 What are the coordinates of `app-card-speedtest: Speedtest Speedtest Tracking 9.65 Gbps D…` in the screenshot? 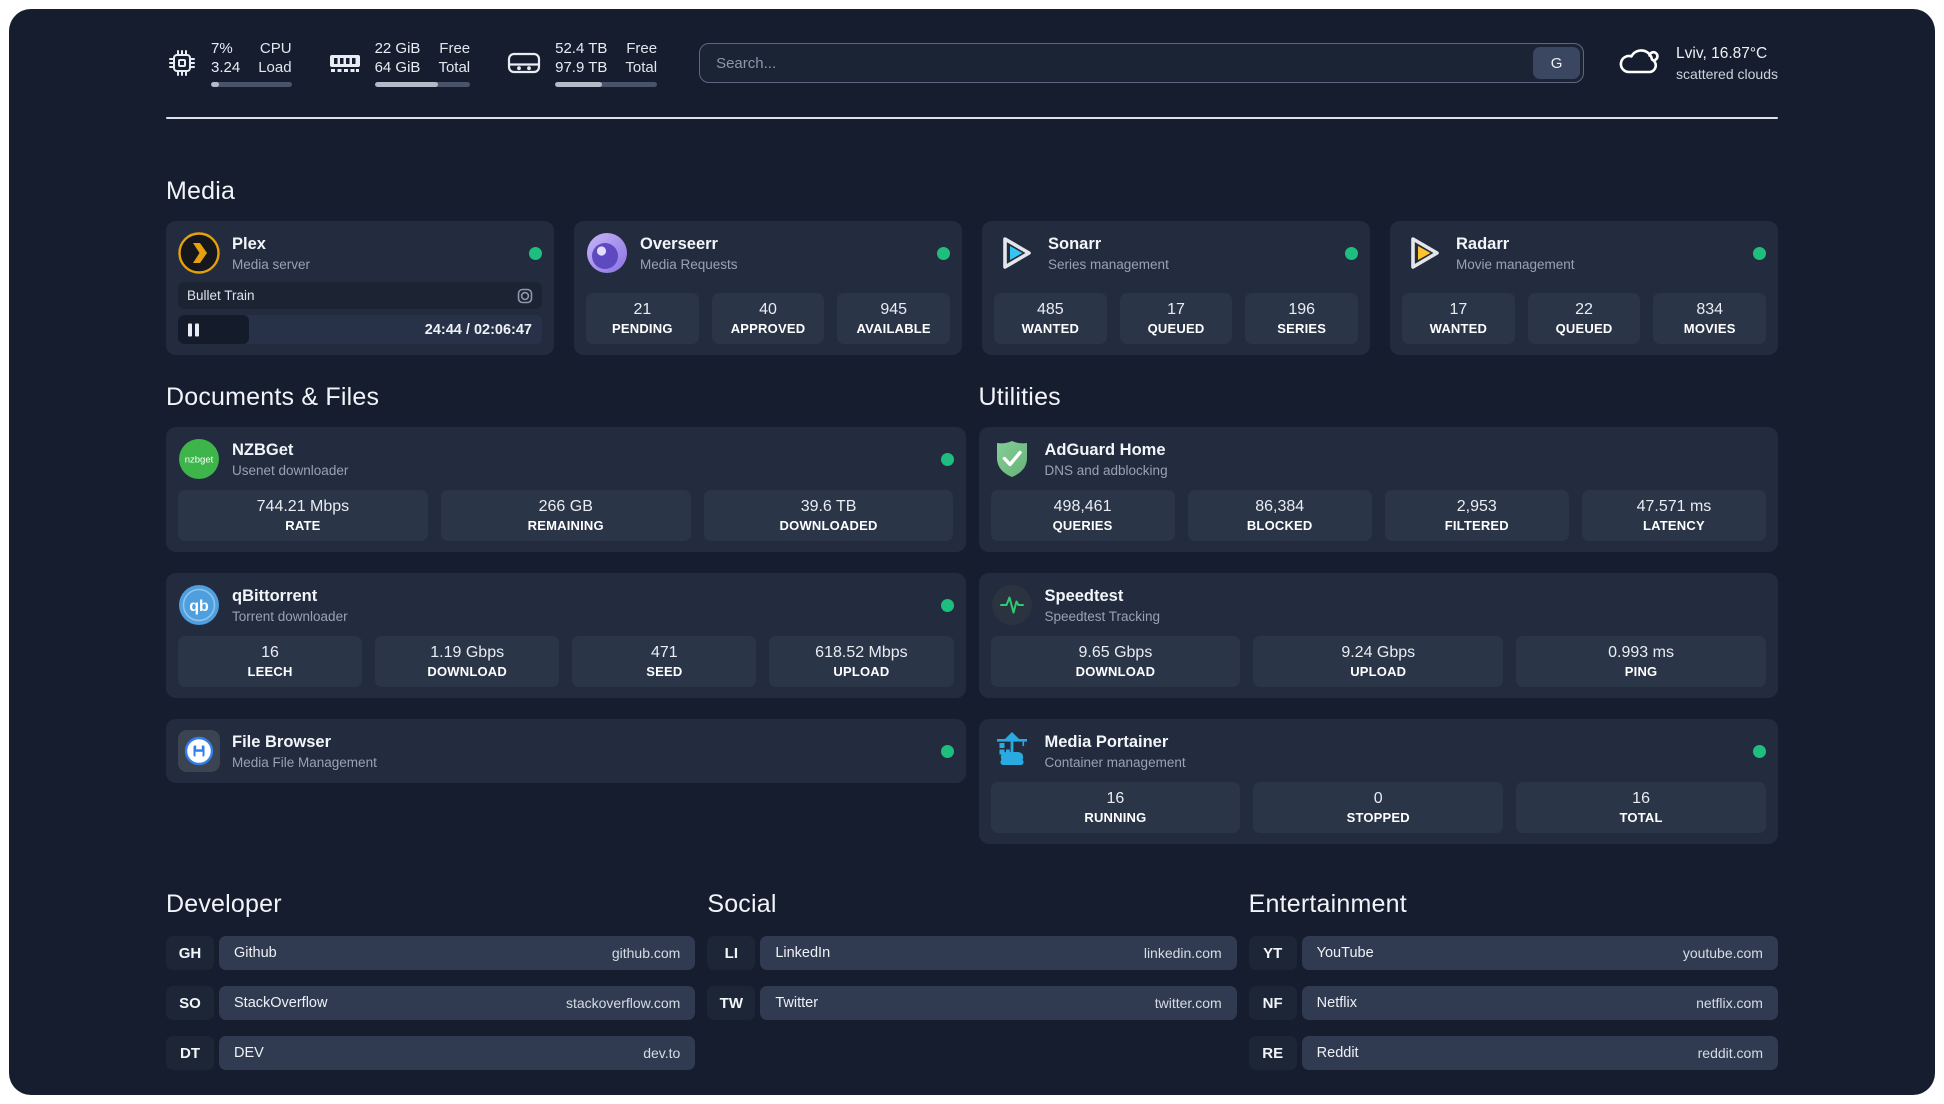 It's located at (1378, 635).